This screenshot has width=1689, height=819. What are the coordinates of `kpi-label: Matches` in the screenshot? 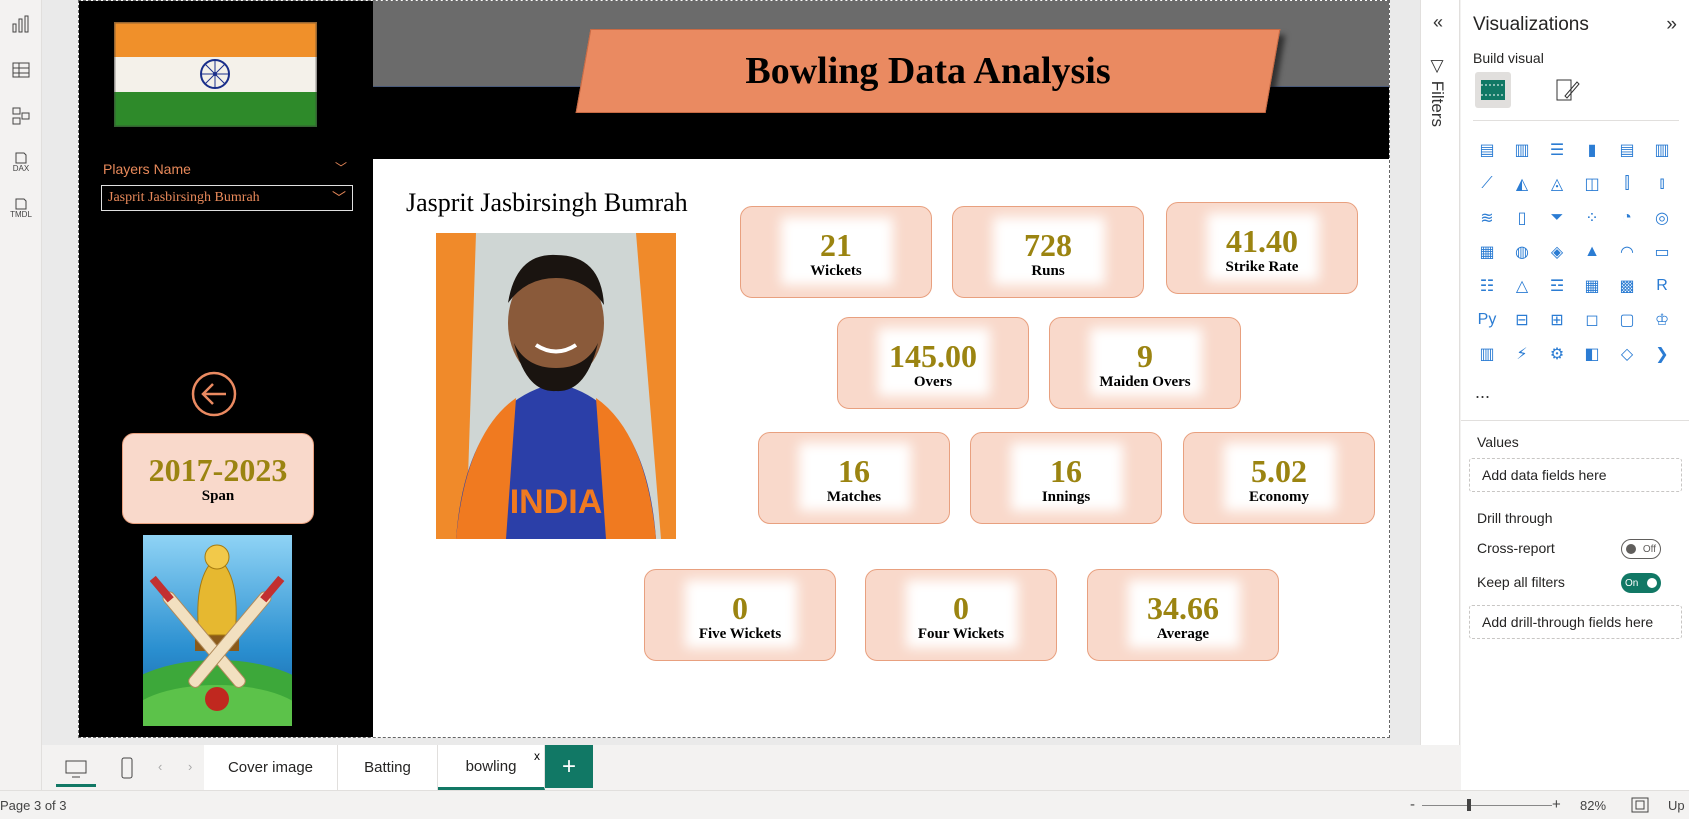 It's located at (854, 497).